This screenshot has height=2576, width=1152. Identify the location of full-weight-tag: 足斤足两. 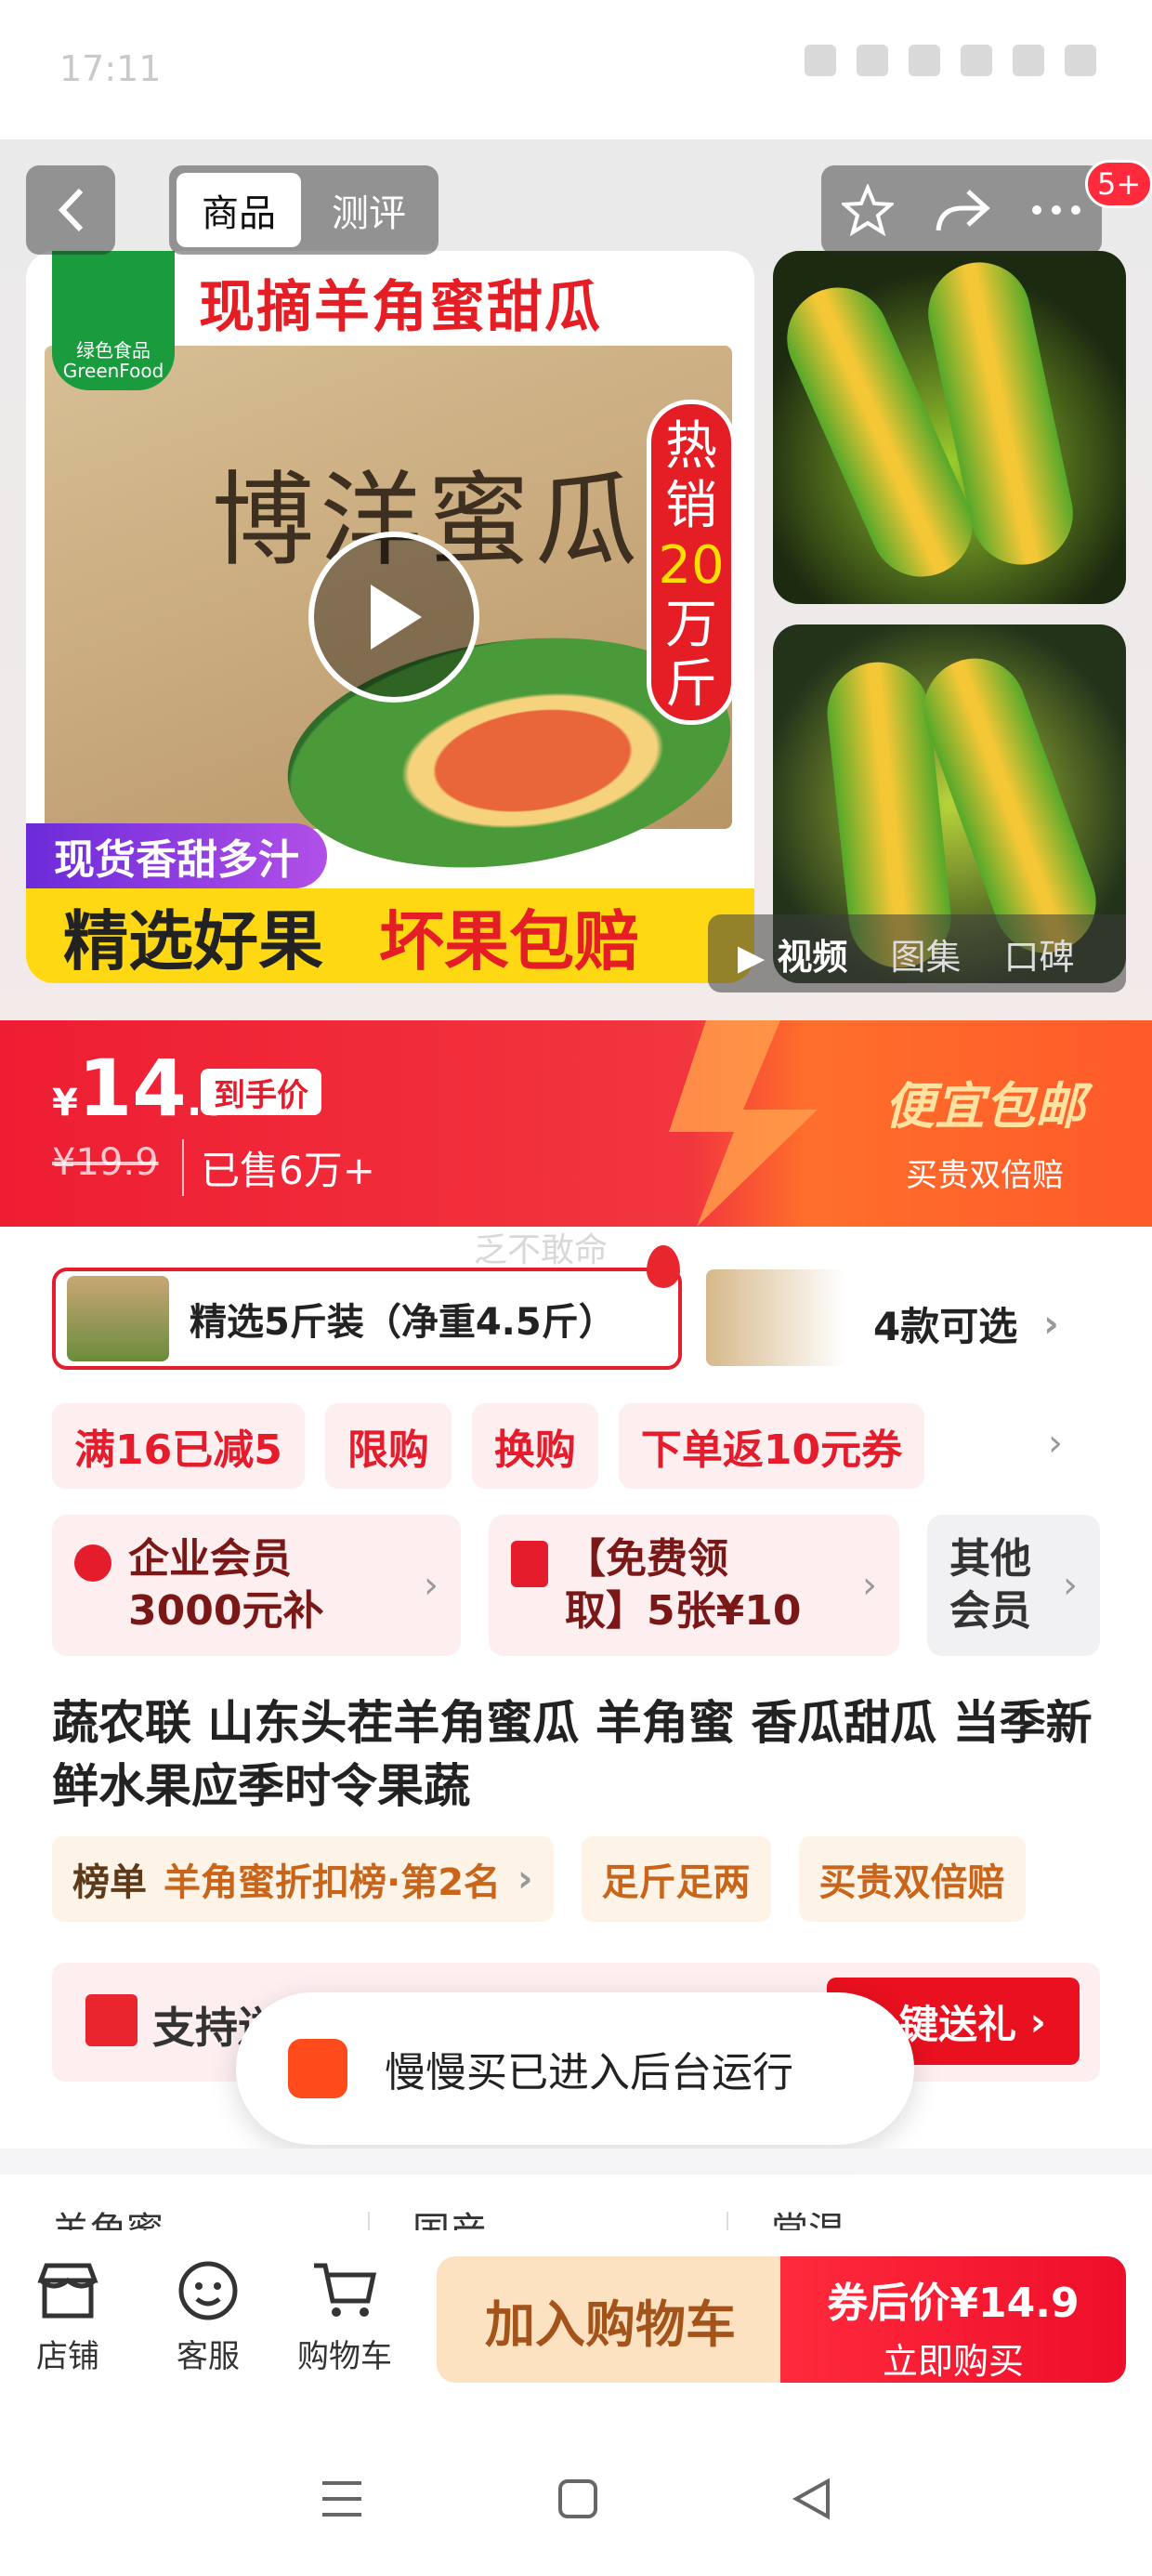
(676, 1879).